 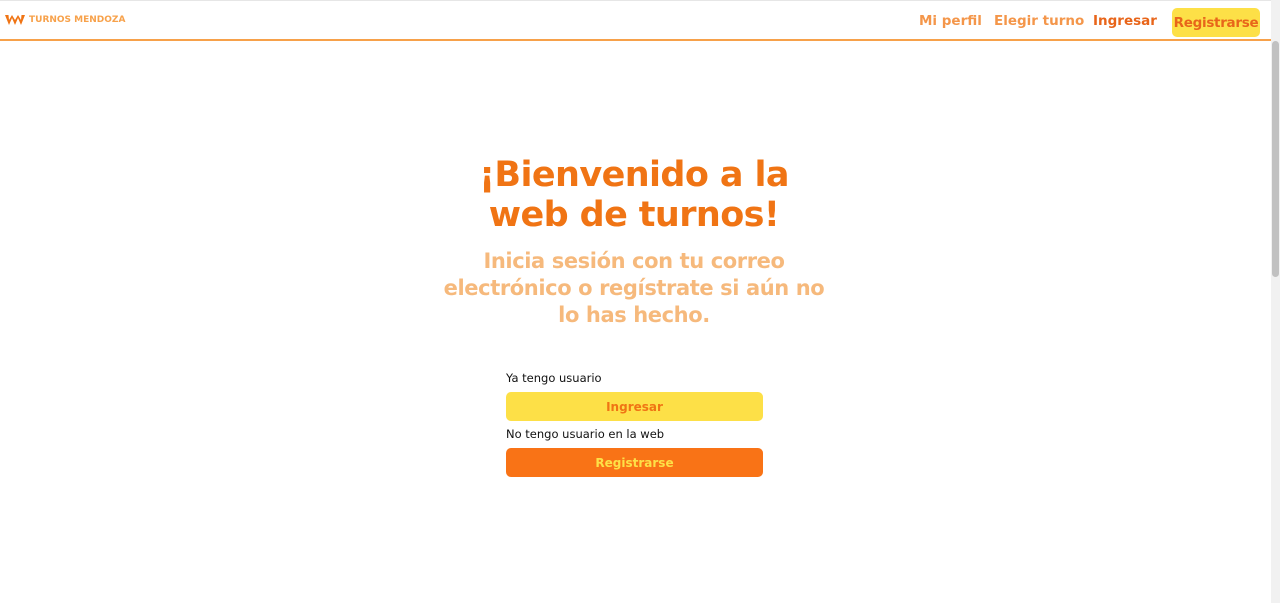 What do you see at coordinates (1275, 159) in the screenshot?
I see `scrollbar-thumb` at bounding box center [1275, 159].